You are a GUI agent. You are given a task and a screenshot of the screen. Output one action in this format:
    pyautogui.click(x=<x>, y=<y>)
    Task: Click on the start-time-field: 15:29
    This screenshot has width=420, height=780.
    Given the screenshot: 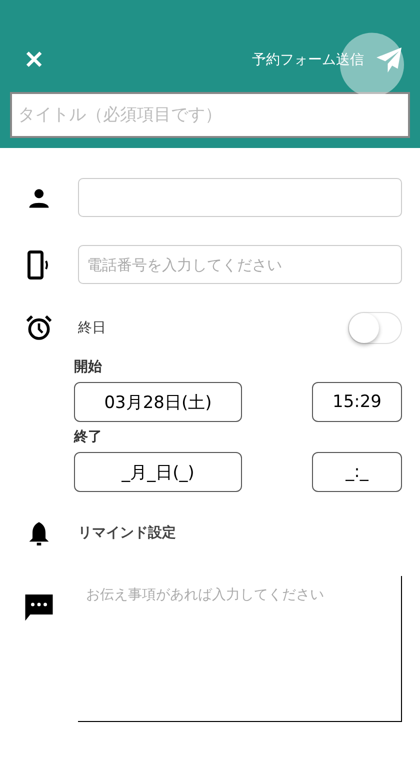 What is the action you would take?
    pyautogui.click(x=357, y=402)
    